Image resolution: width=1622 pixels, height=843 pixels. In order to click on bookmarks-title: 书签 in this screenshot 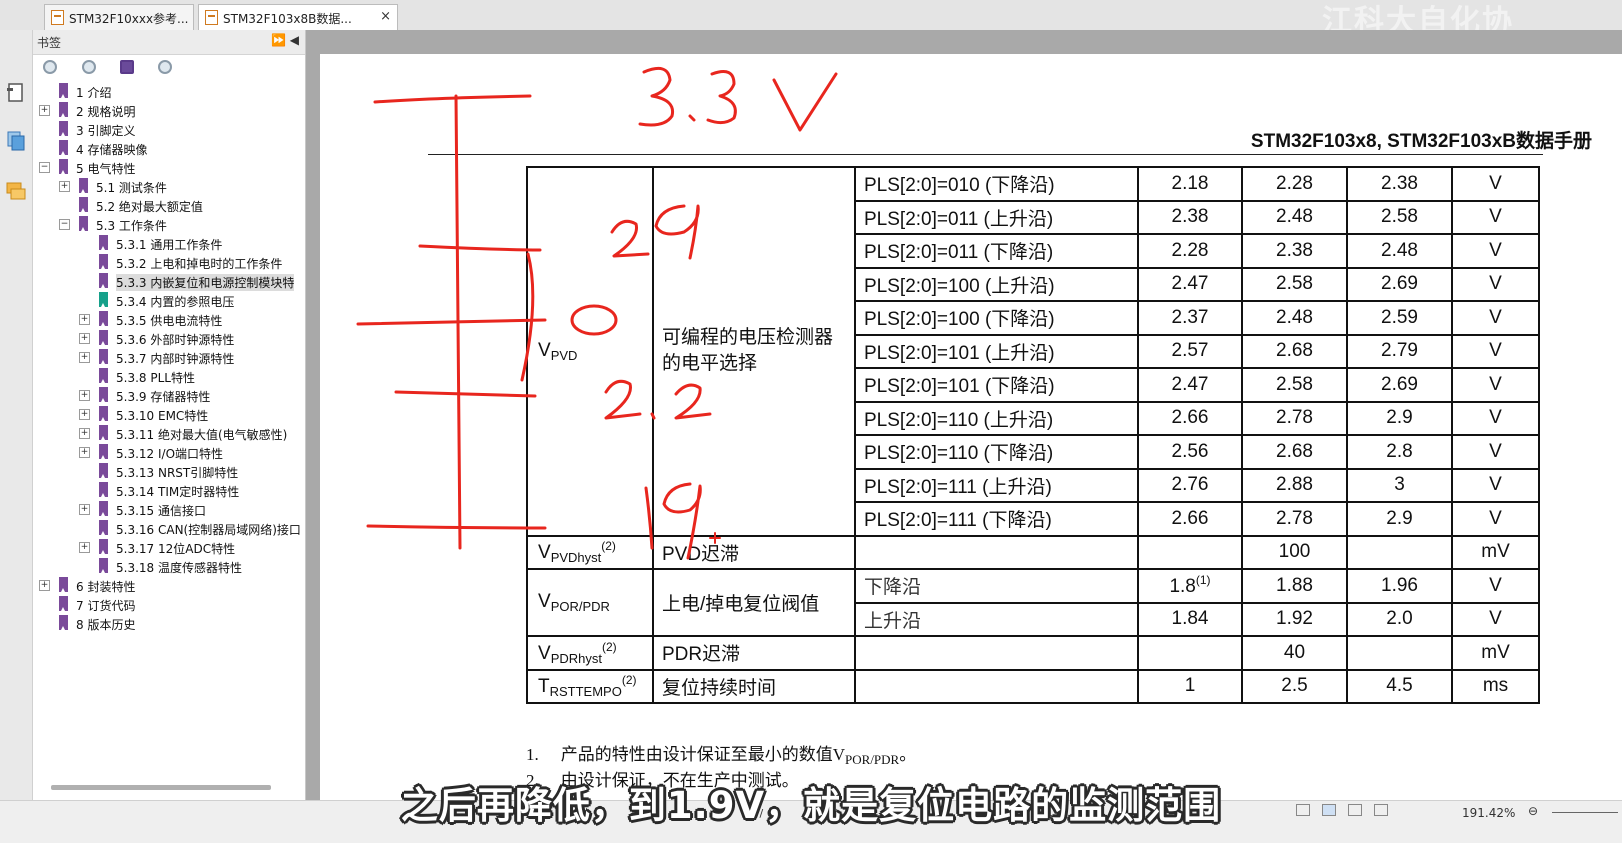, I will do `click(49, 43)`.